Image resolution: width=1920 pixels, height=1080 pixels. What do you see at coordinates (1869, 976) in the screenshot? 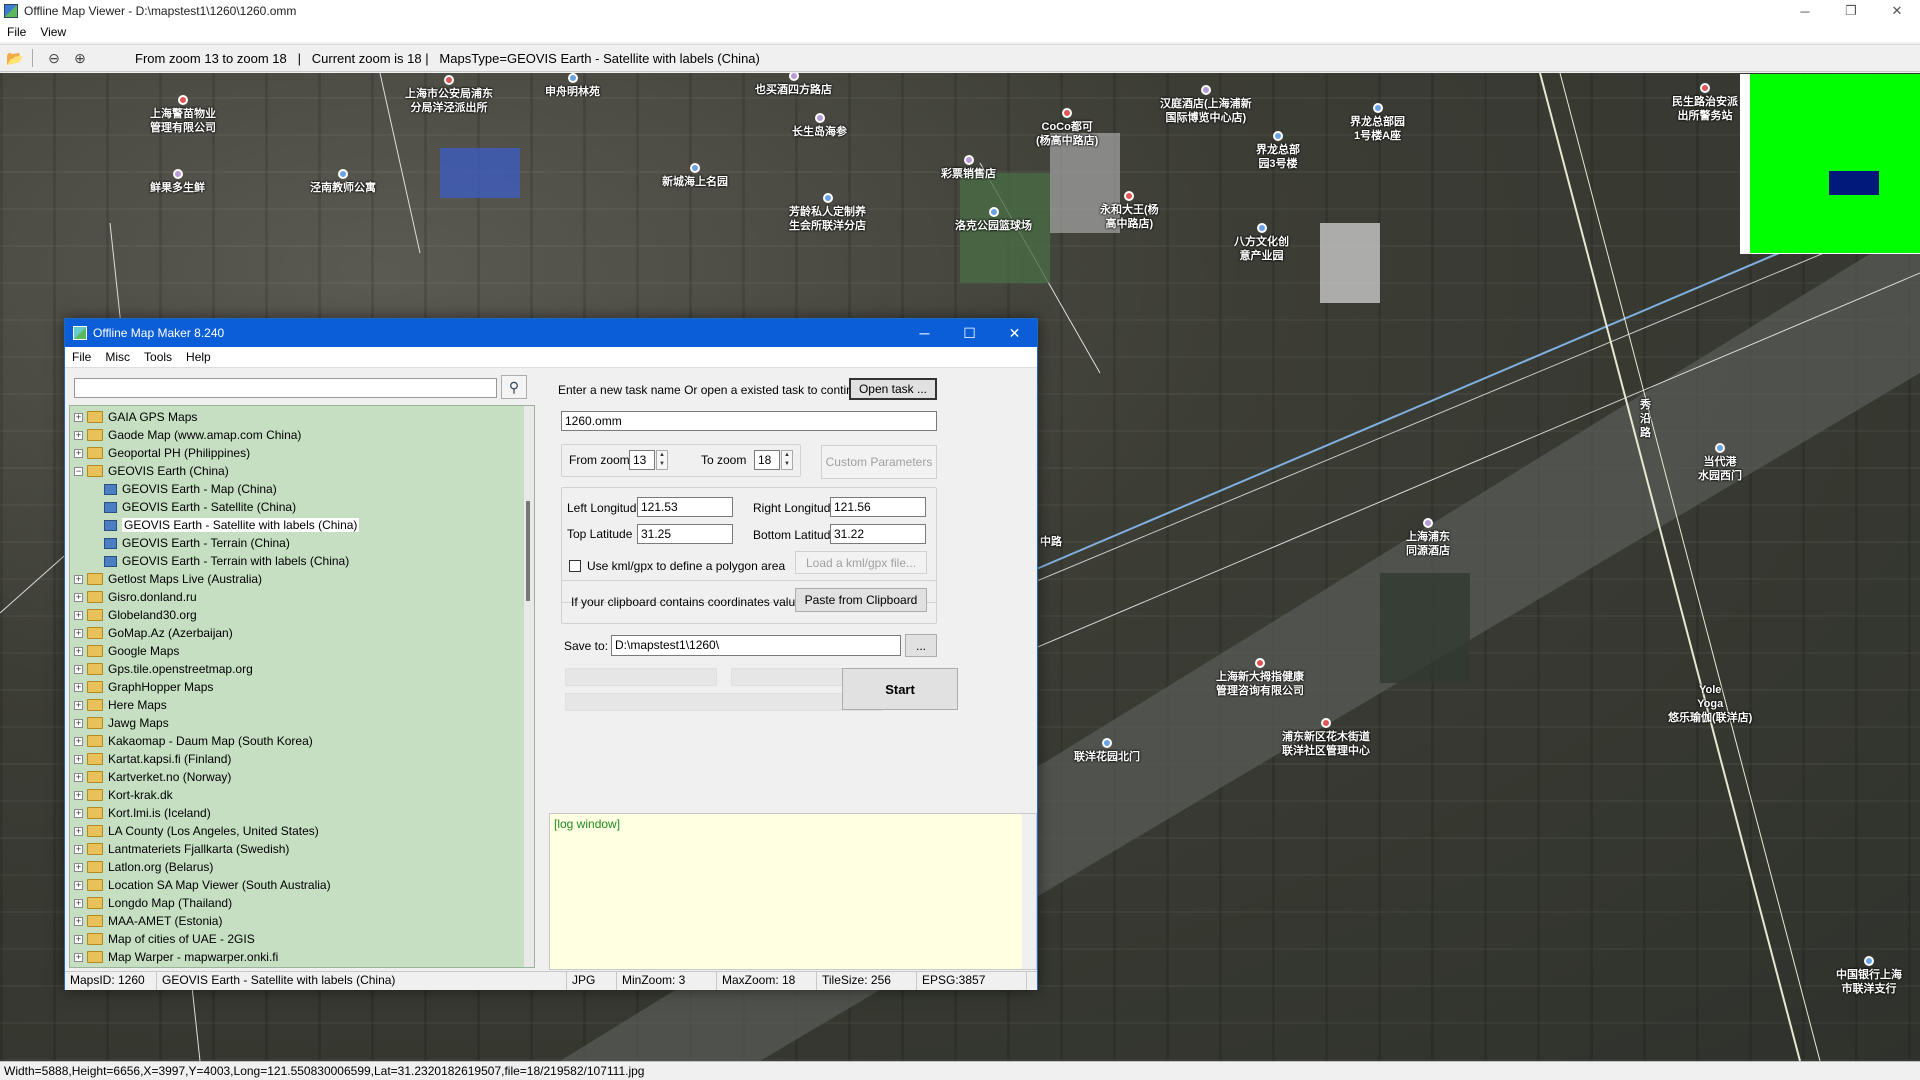
I see `map-poi: 中国银行上海 市联洋支行` at bounding box center [1869, 976].